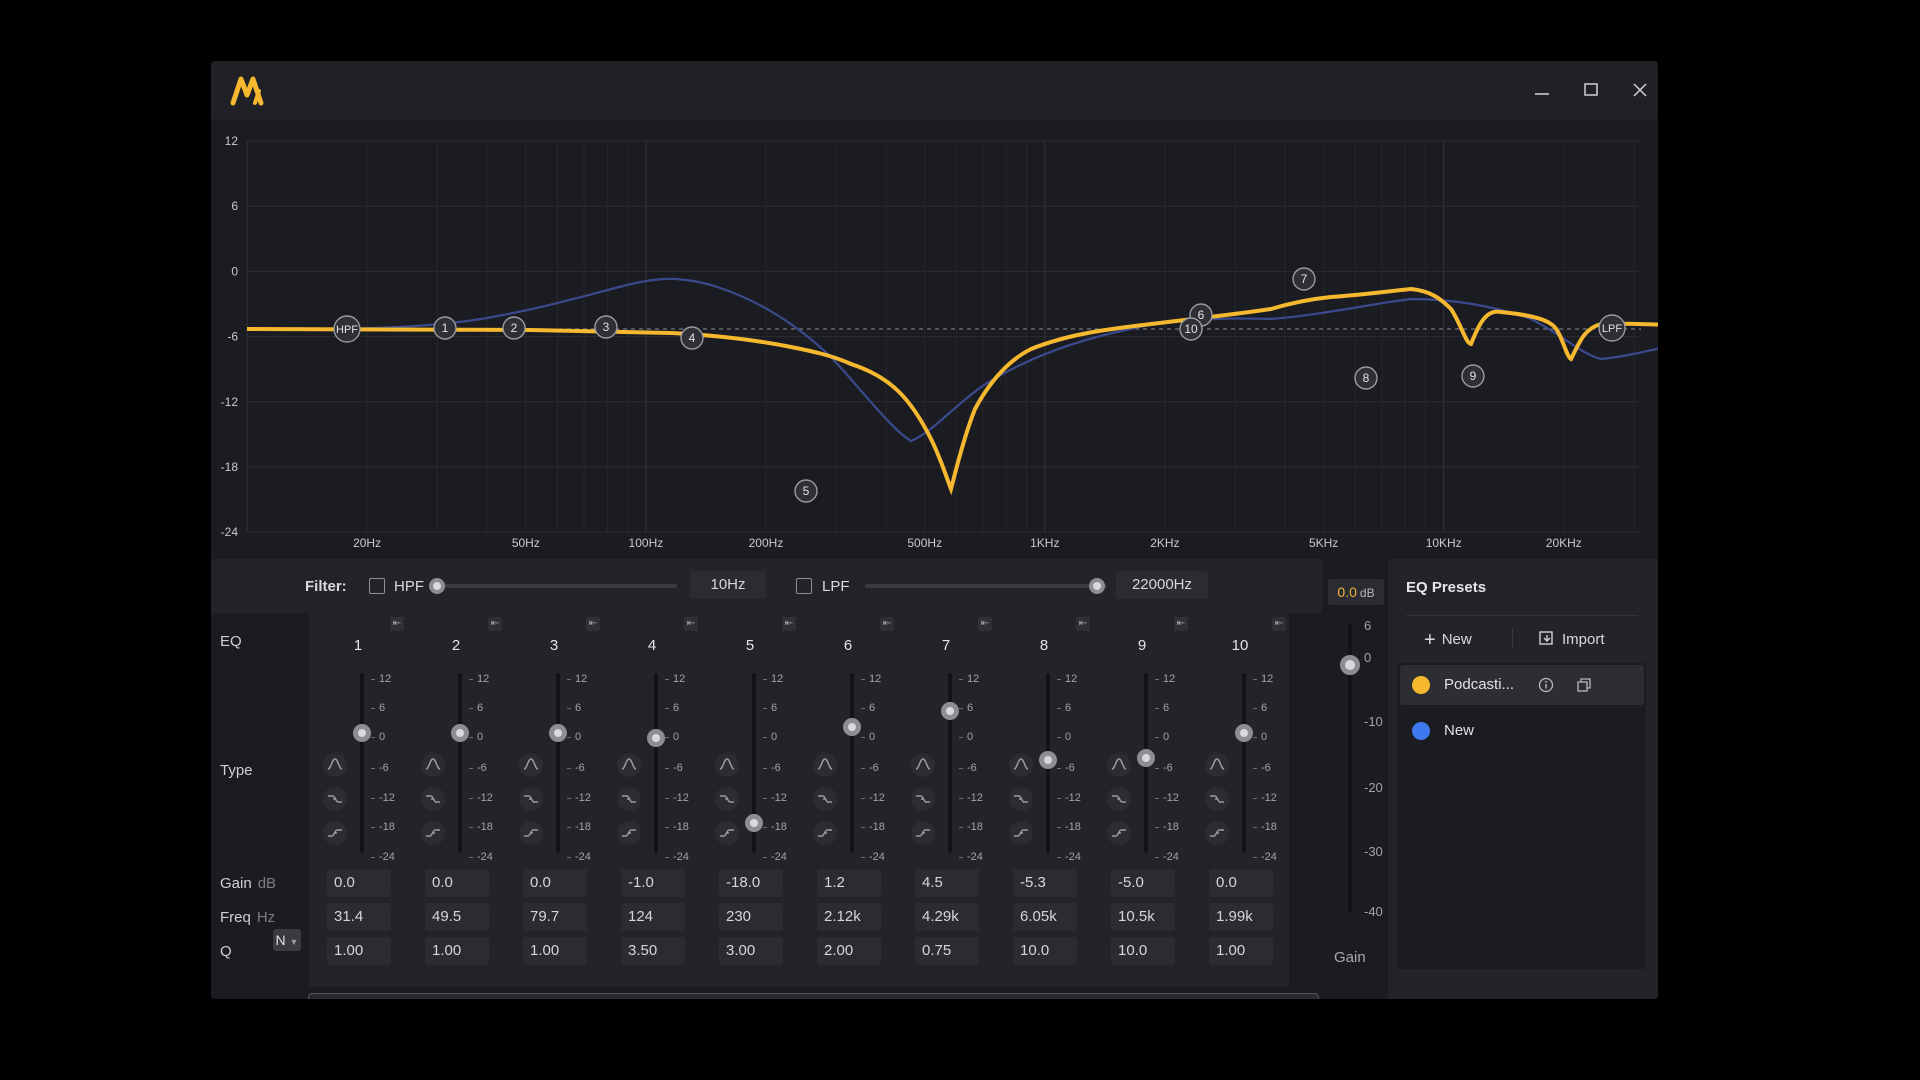  What do you see at coordinates (947, 951) in the screenshot?
I see `band-q-input: 0.75` at bounding box center [947, 951].